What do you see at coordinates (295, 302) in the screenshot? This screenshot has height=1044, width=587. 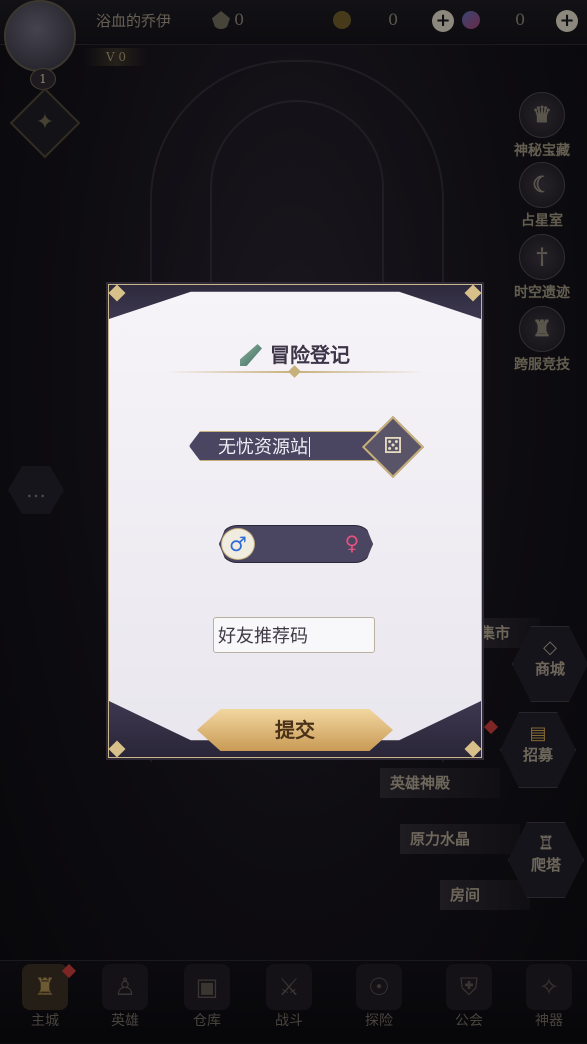 I see `dialog-top-border` at bounding box center [295, 302].